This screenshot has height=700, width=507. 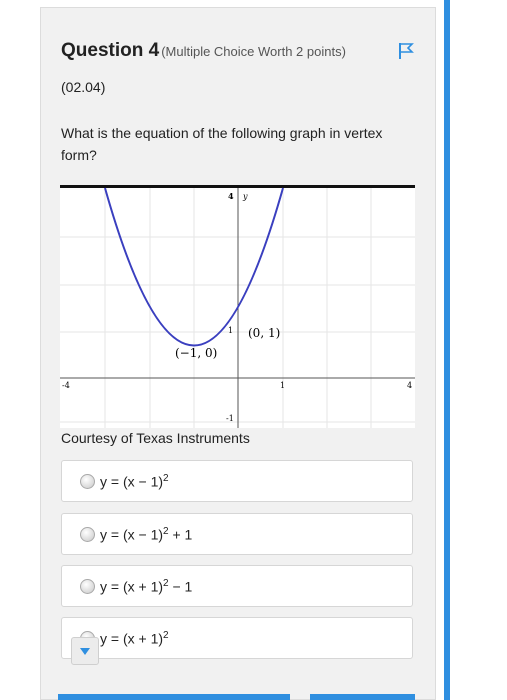 What do you see at coordinates (134, 638) in the screenshot?
I see `choice-4-text: y = (x + 1)2` at bounding box center [134, 638].